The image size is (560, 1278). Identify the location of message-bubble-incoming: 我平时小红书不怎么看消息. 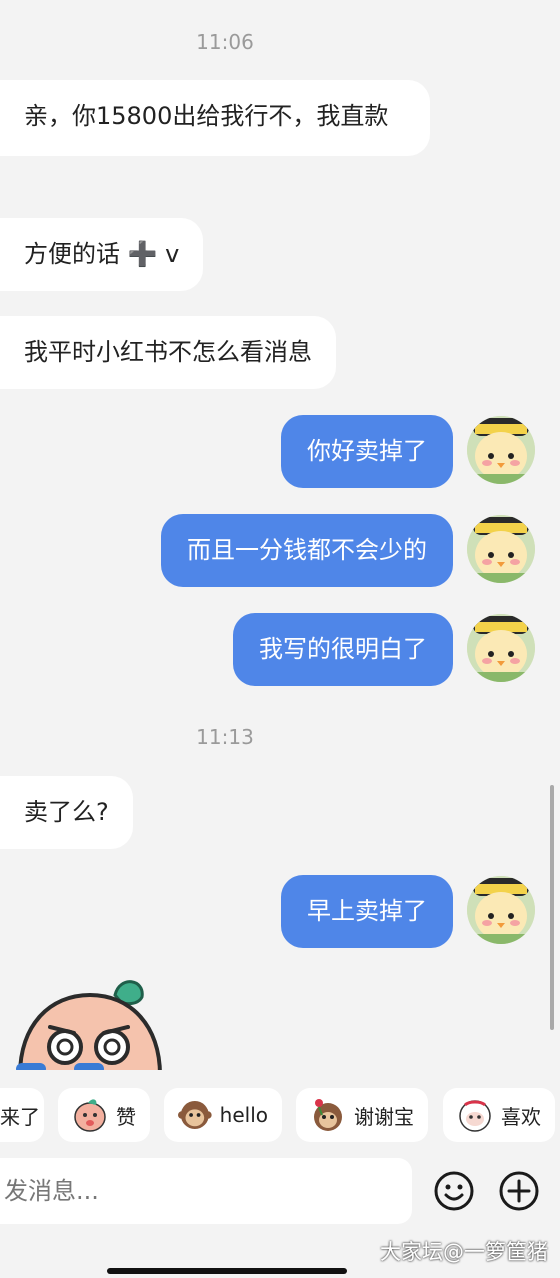
(168, 352).